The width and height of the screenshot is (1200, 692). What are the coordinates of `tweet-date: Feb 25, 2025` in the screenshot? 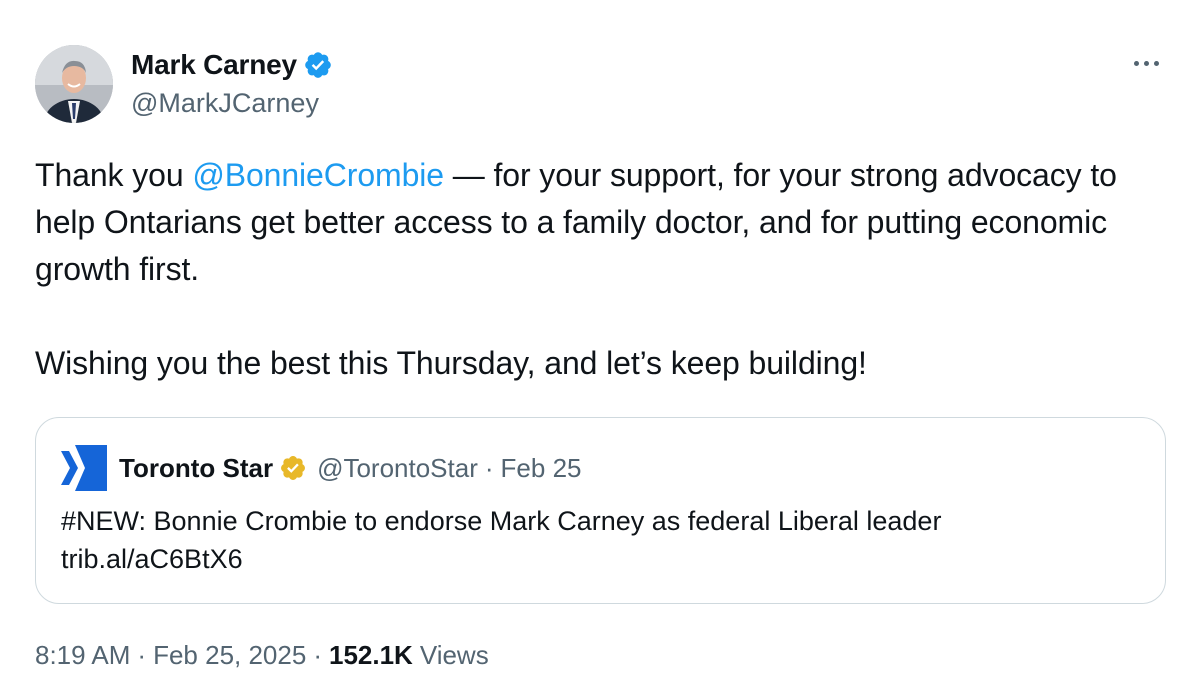 It's located at (229, 655).